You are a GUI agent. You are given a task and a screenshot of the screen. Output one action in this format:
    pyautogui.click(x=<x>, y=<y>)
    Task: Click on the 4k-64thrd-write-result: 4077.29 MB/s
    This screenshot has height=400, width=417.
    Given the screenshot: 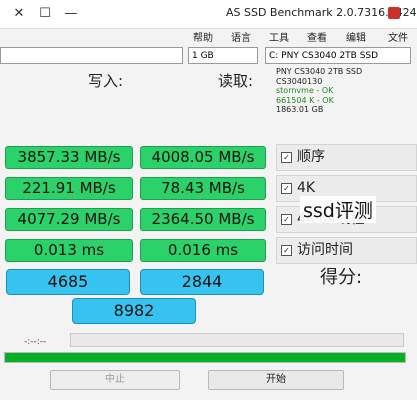 What is the action you would take?
    pyautogui.click(x=69, y=219)
    